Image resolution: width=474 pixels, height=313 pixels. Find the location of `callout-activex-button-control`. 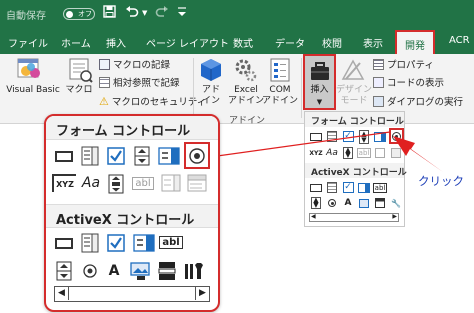

callout-activex-button-control is located at coordinates (64, 243).